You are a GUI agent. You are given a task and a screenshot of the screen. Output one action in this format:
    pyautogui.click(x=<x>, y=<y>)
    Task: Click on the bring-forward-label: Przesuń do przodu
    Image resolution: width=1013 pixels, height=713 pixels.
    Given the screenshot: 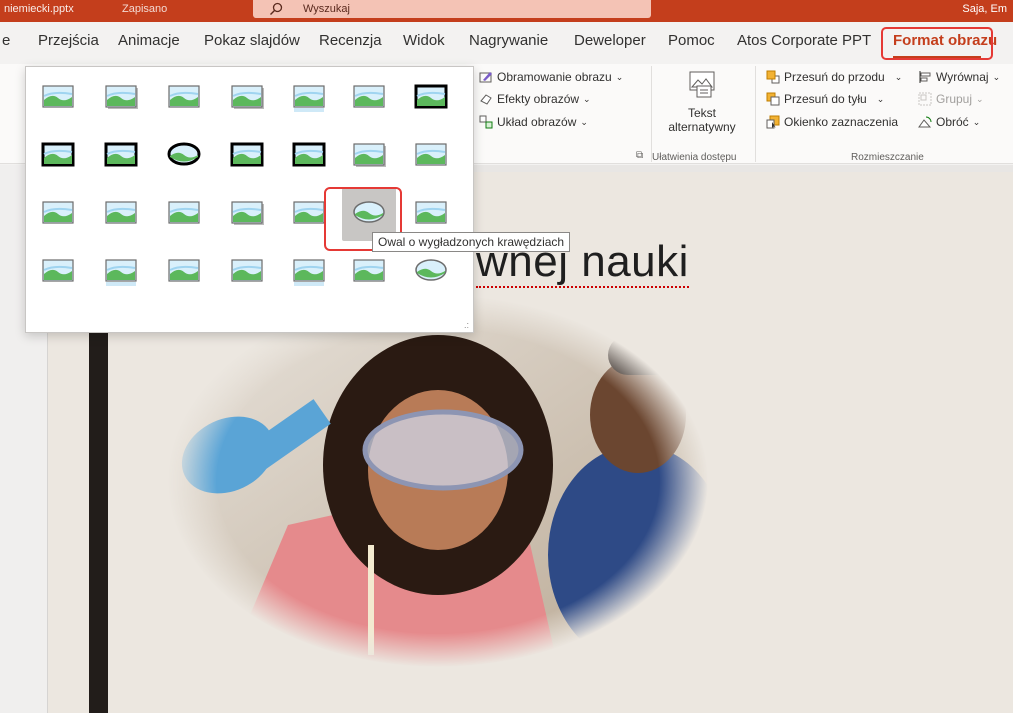 What is the action you would take?
    pyautogui.click(x=834, y=77)
    